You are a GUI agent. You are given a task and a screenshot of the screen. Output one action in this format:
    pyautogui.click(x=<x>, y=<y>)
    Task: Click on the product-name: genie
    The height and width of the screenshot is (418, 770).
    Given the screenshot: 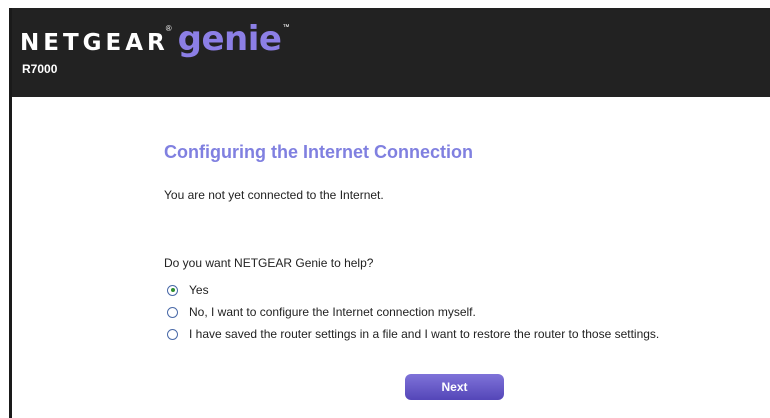 What is the action you would take?
    pyautogui.click(x=229, y=39)
    